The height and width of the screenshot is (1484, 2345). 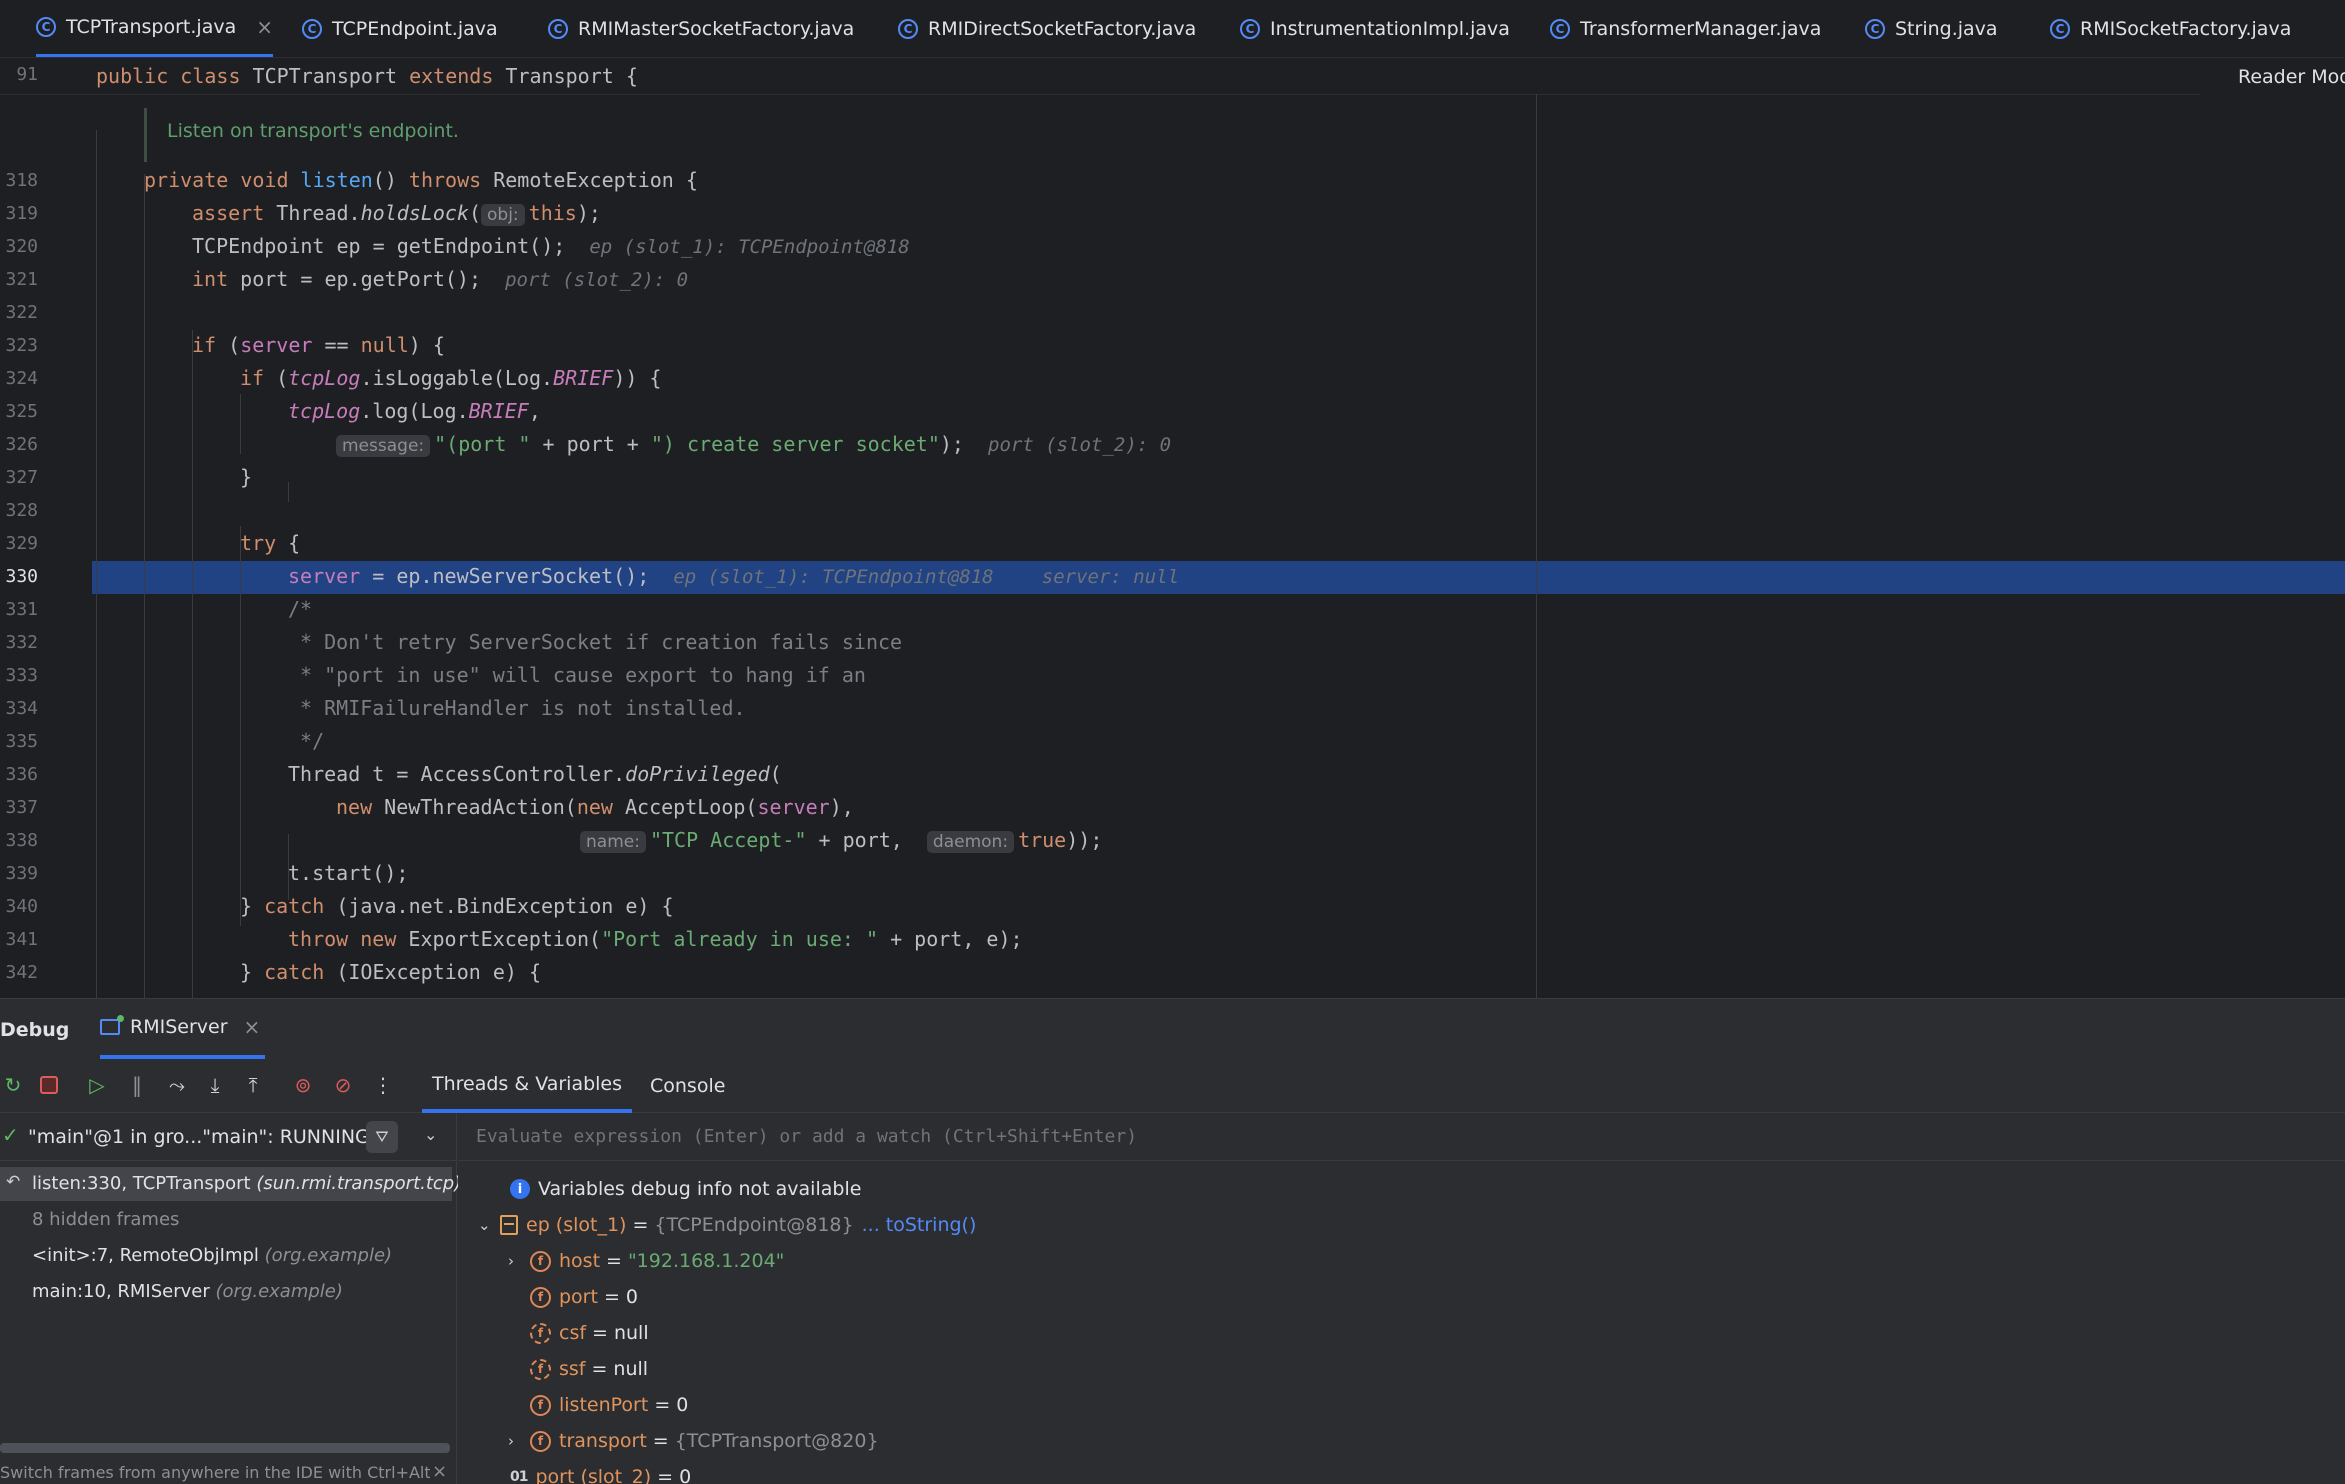 I want to click on tab-instrumentationimpl: C InstrumentationImpl.java, so click(x=1375, y=28).